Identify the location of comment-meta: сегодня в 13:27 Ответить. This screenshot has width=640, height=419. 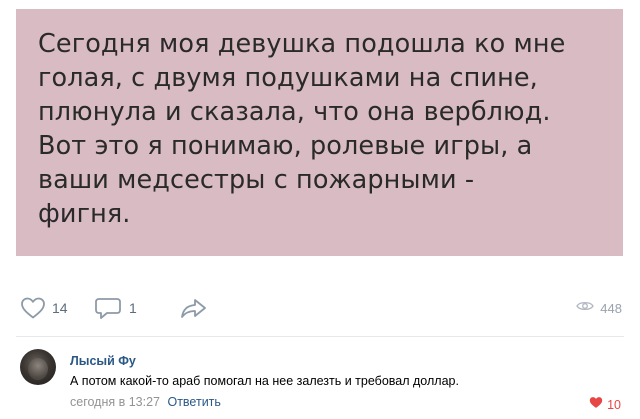
(145, 402).